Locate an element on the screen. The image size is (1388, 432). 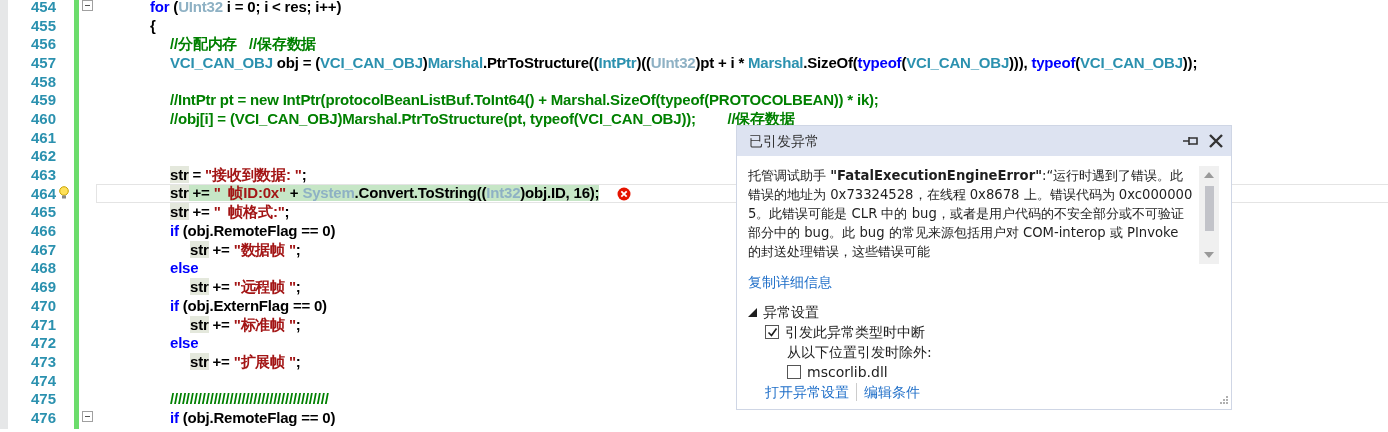
line-number: 465 is located at coordinates (42, 212).